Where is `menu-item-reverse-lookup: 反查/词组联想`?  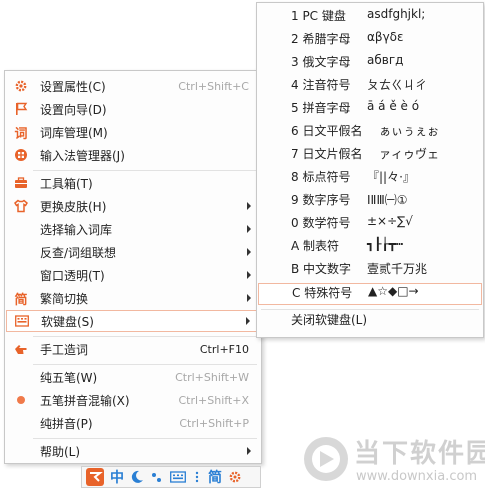 menu-item-reverse-lookup: 反查/词组联想 is located at coordinates (133, 252).